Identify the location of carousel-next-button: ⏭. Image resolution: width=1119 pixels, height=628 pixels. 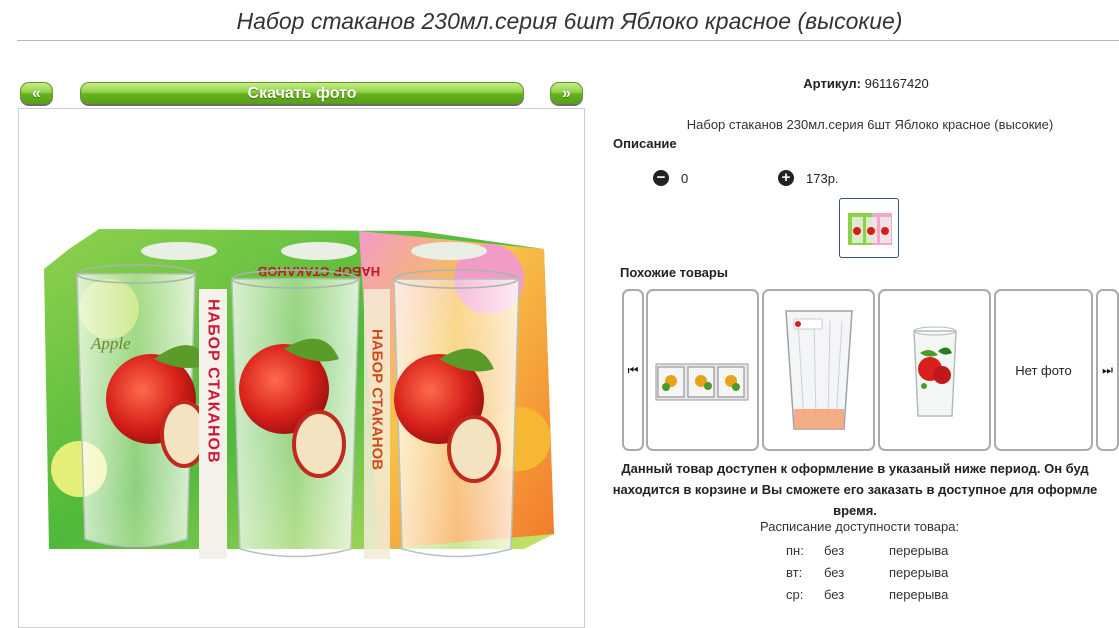
(1107, 370).